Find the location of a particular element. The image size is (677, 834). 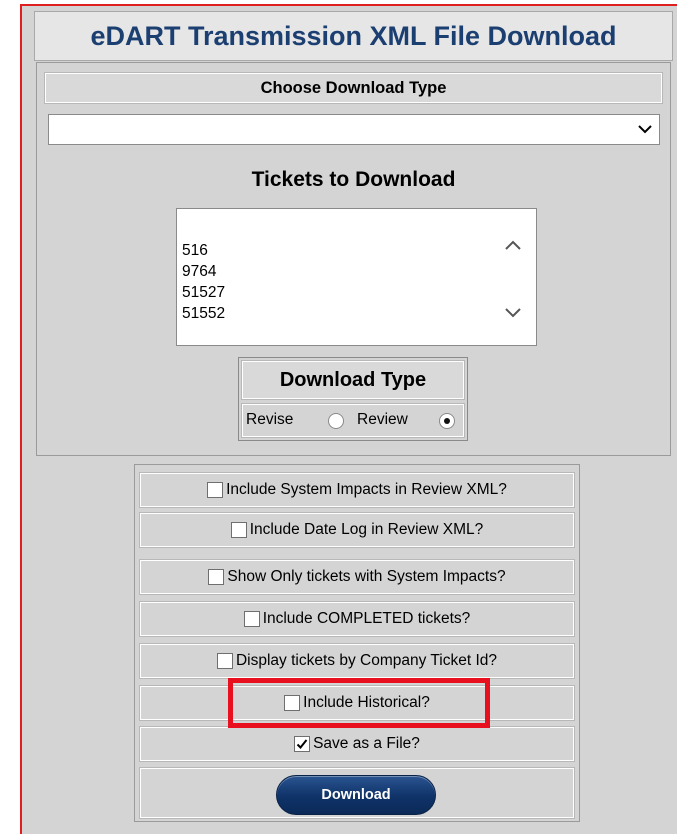

option-label: Include COMPLETED tickets? is located at coordinates (366, 618).